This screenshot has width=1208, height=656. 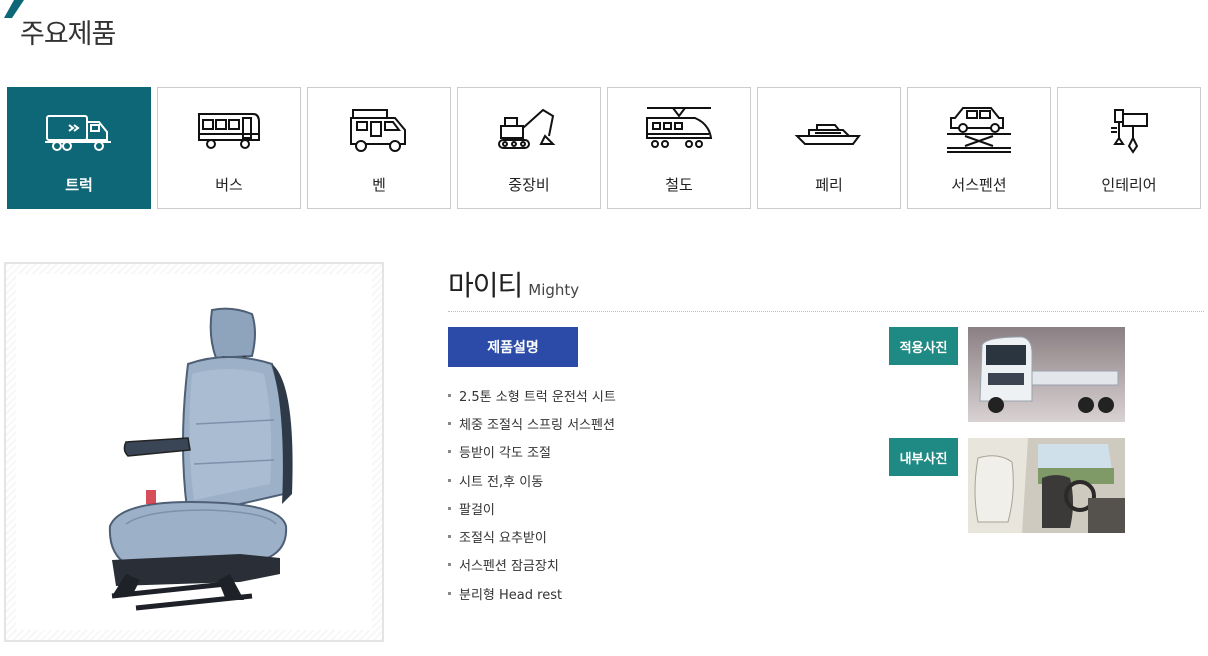 What do you see at coordinates (537, 397) in the screenshot?
I see `feature-text: 2.5톤 소형 트럭 운전석 시트` at bounding box center [537, 397].